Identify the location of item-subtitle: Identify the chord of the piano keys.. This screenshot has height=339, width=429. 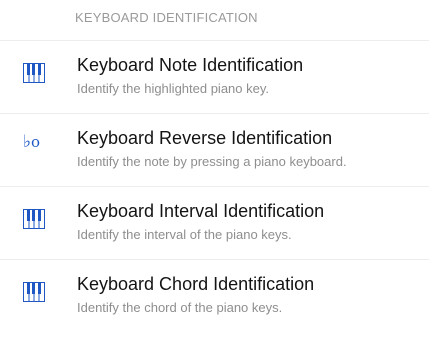
(180, 307).